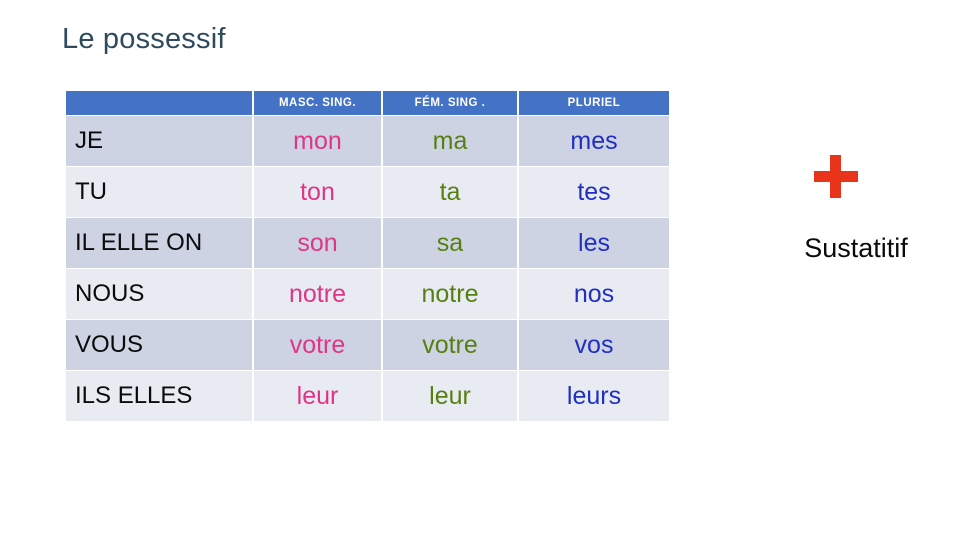 This screenshot has width=960, height=540. I want to click on cell-masculine-singular: leur, so click(317, 396).